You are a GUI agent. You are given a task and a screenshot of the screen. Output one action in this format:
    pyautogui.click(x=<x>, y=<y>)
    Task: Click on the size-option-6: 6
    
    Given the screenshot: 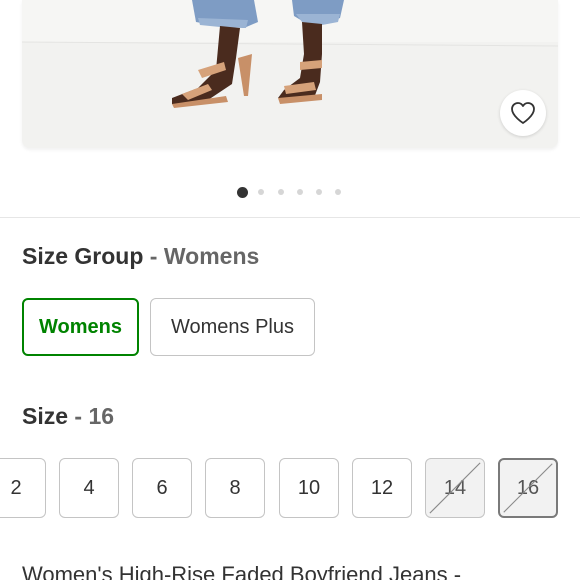 What is the action you would take?
    pyautogui.click(x=162, y=488)
    